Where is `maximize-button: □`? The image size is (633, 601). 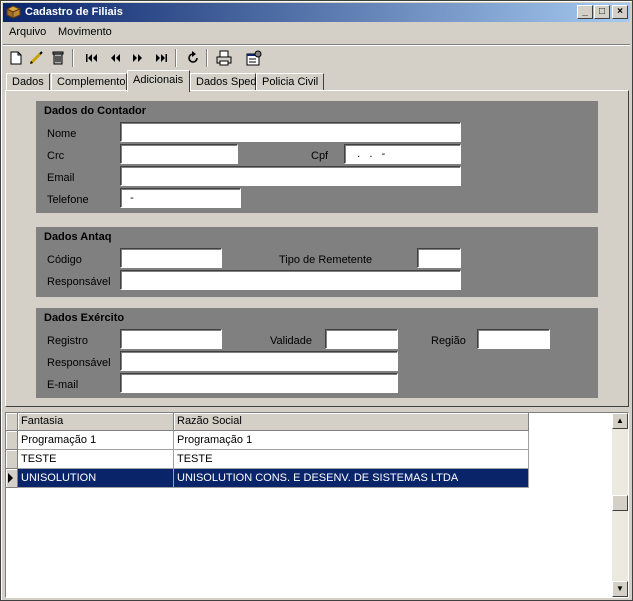
maximize-button: □ is located at coordinates (602, 12).